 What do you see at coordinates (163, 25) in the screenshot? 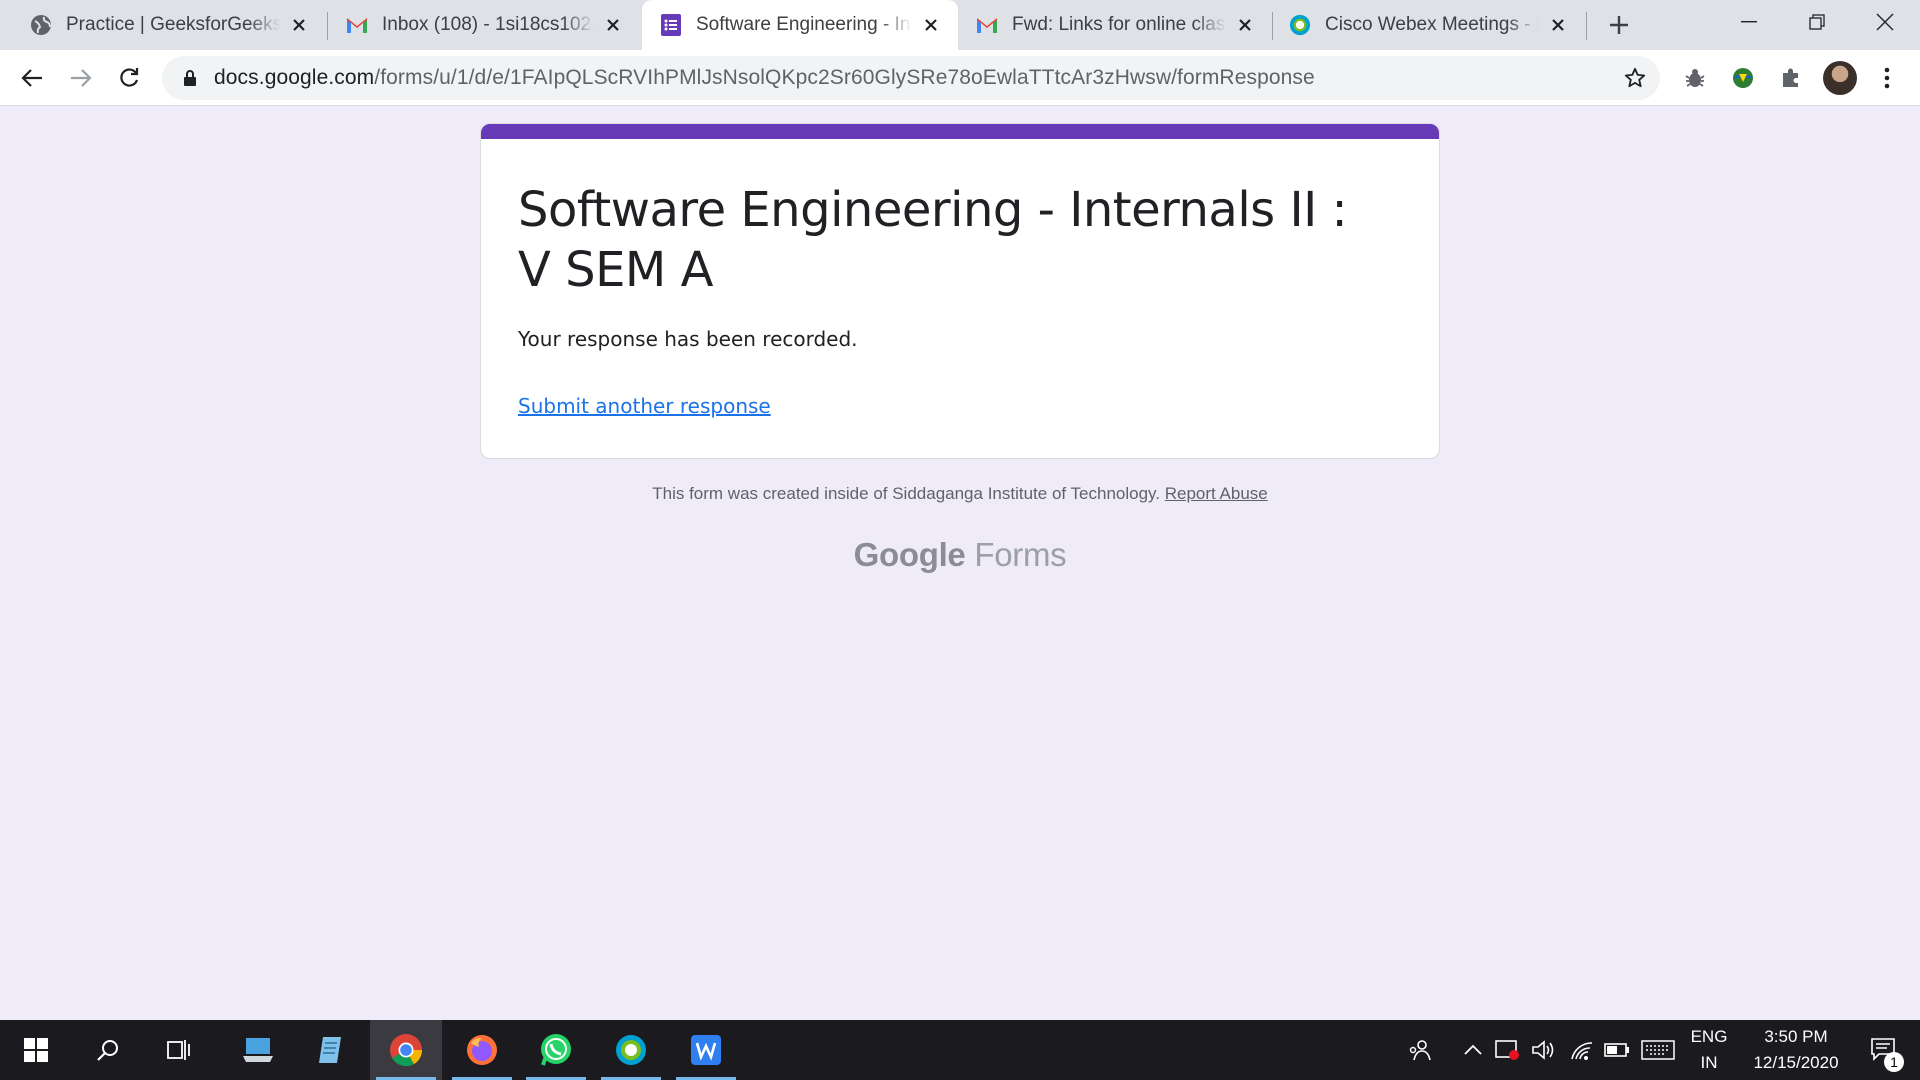
I see `tab-geeksforgeeks: Practice | GeeksforGeeks | A` at bounding box center [163, 25].